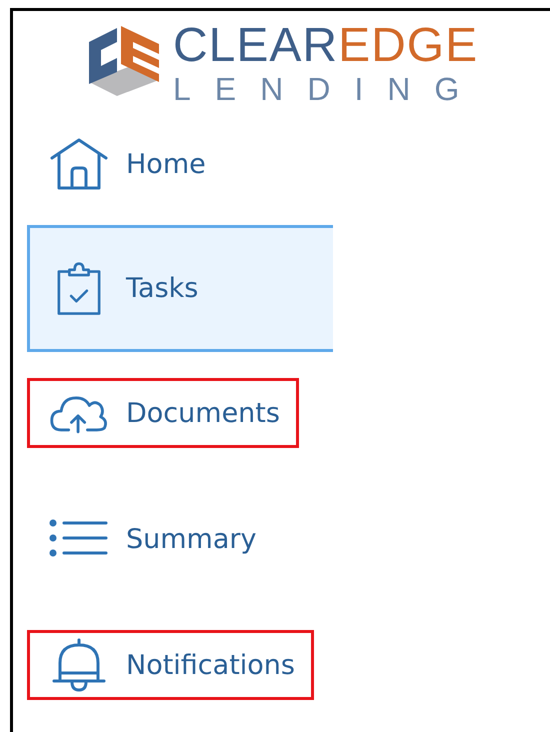  Describe the element at coordinates (170, 665) in the screenshot. I see `nav-item: Notifications` at that location.